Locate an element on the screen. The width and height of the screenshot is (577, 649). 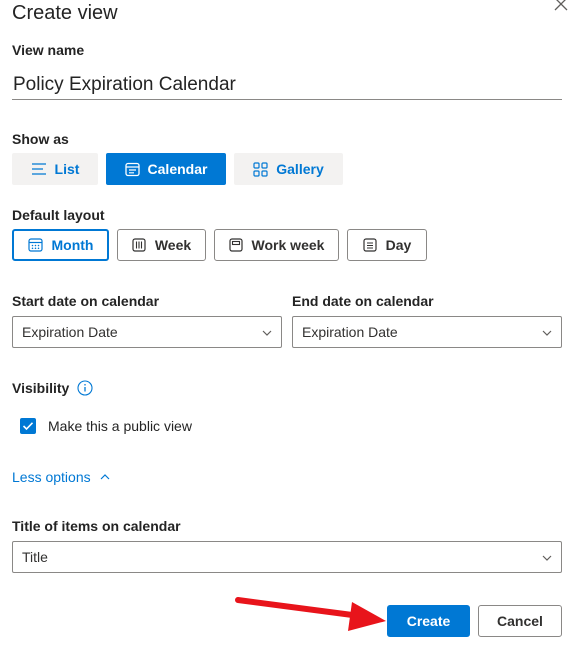
week-icon is located at coordinates (139, 245).